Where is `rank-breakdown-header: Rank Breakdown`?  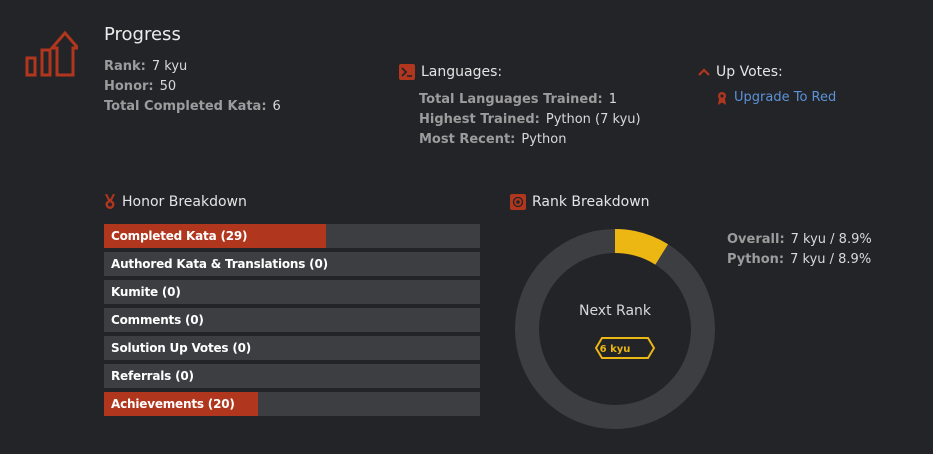 rank-breakdown-header: Rank Breakdown is located at coordinates (580, 202).